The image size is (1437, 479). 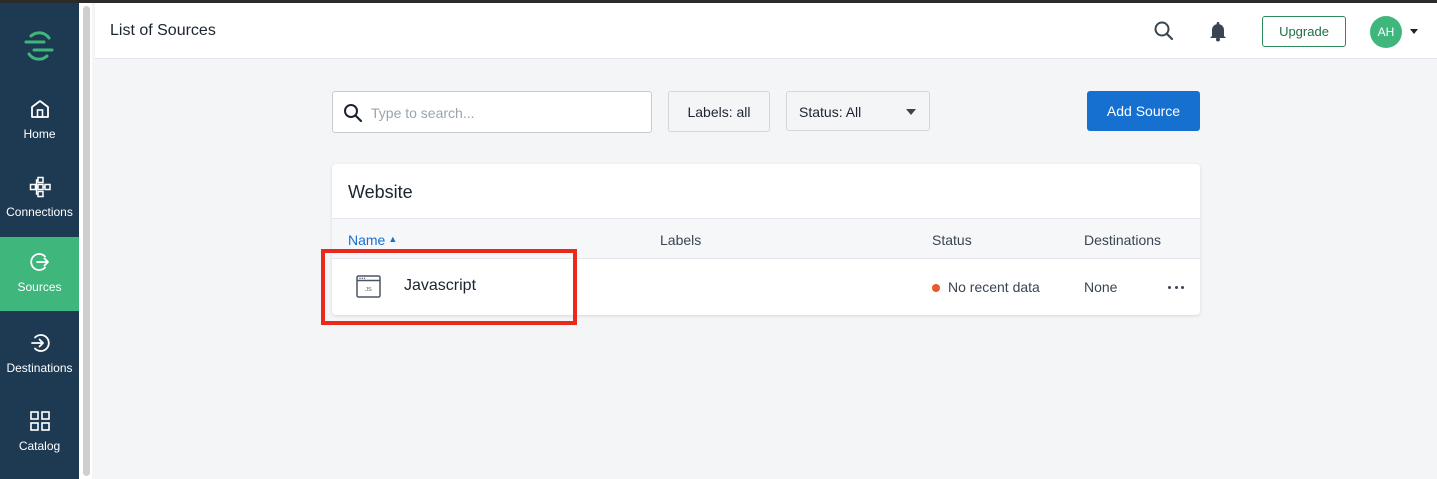 I want to click on top-header: List of Sources Upgrade AH, so click(x=766, y=31).